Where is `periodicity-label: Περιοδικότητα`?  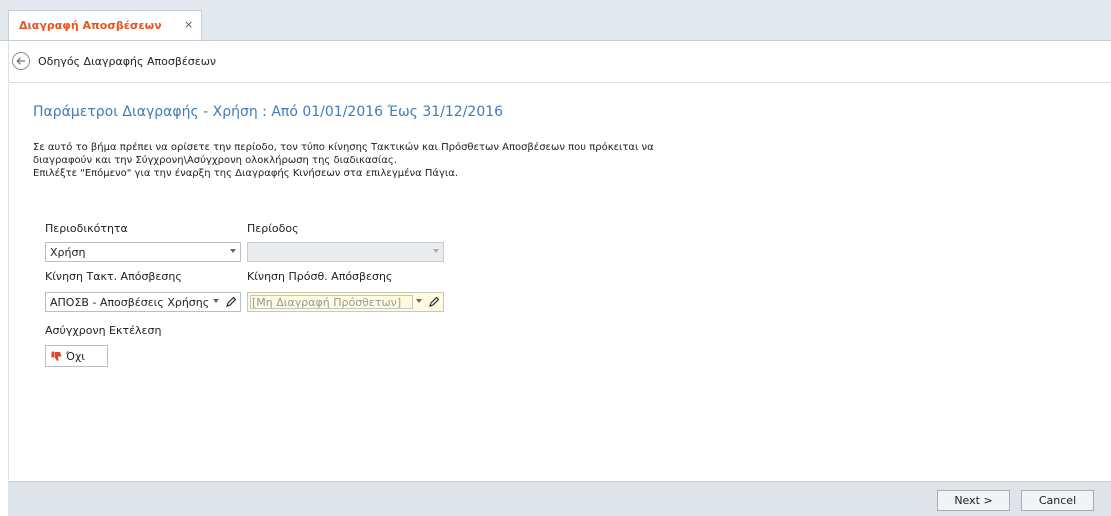 periodicity-label: Περιοδικότητα is located at coordinates (86, 228).